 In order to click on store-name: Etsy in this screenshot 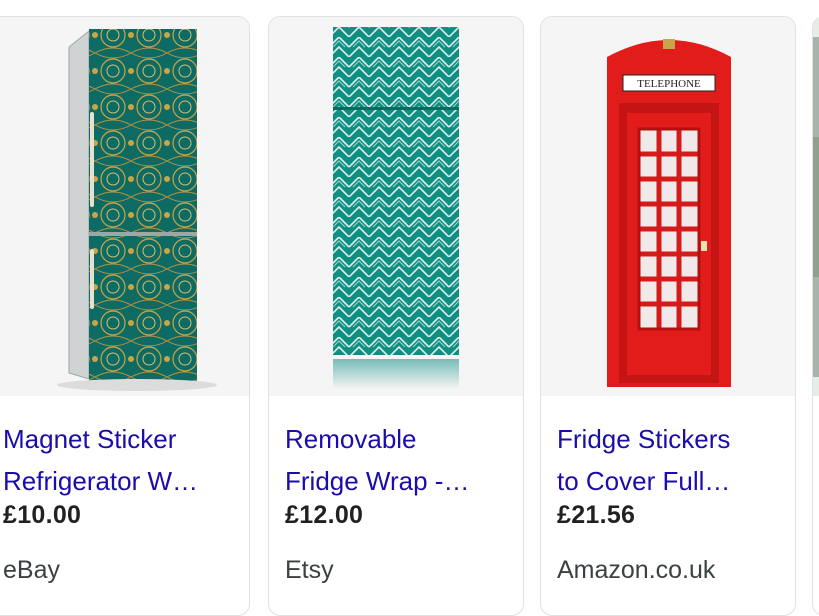, I will do `click(309, 570)`.